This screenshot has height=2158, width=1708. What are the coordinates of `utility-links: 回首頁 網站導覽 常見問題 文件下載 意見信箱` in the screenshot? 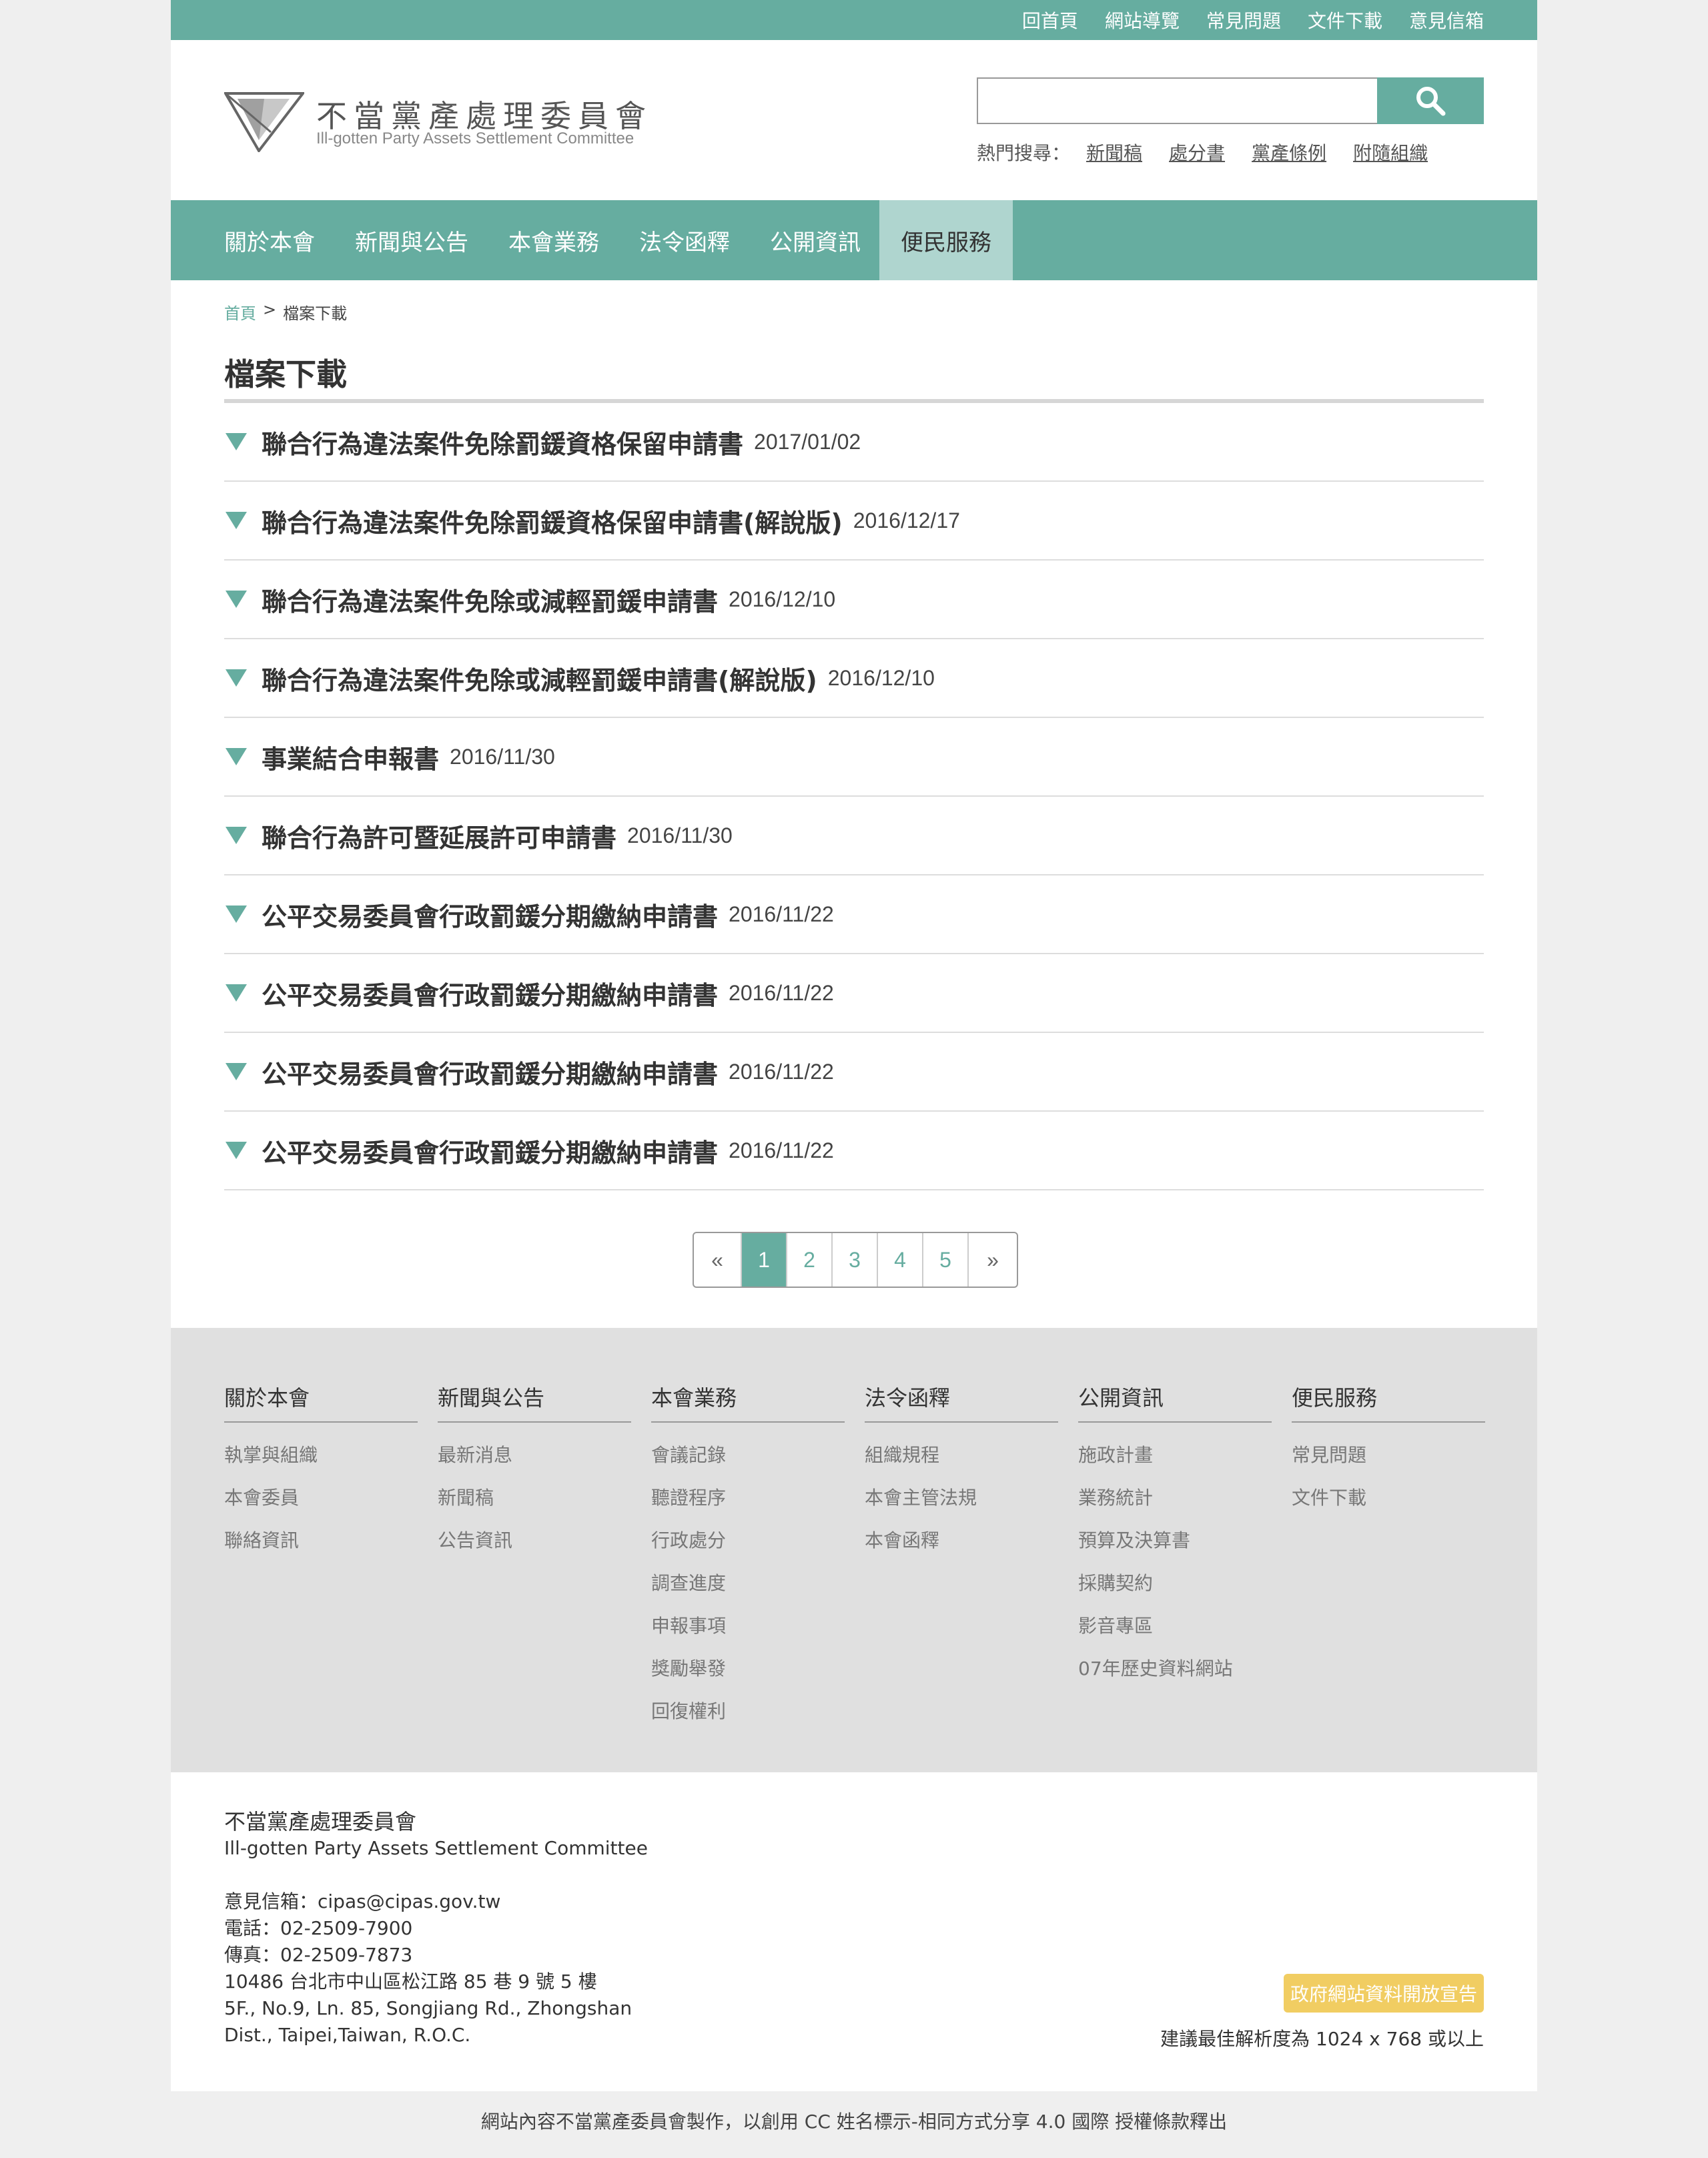 It's located at (1253, 20).